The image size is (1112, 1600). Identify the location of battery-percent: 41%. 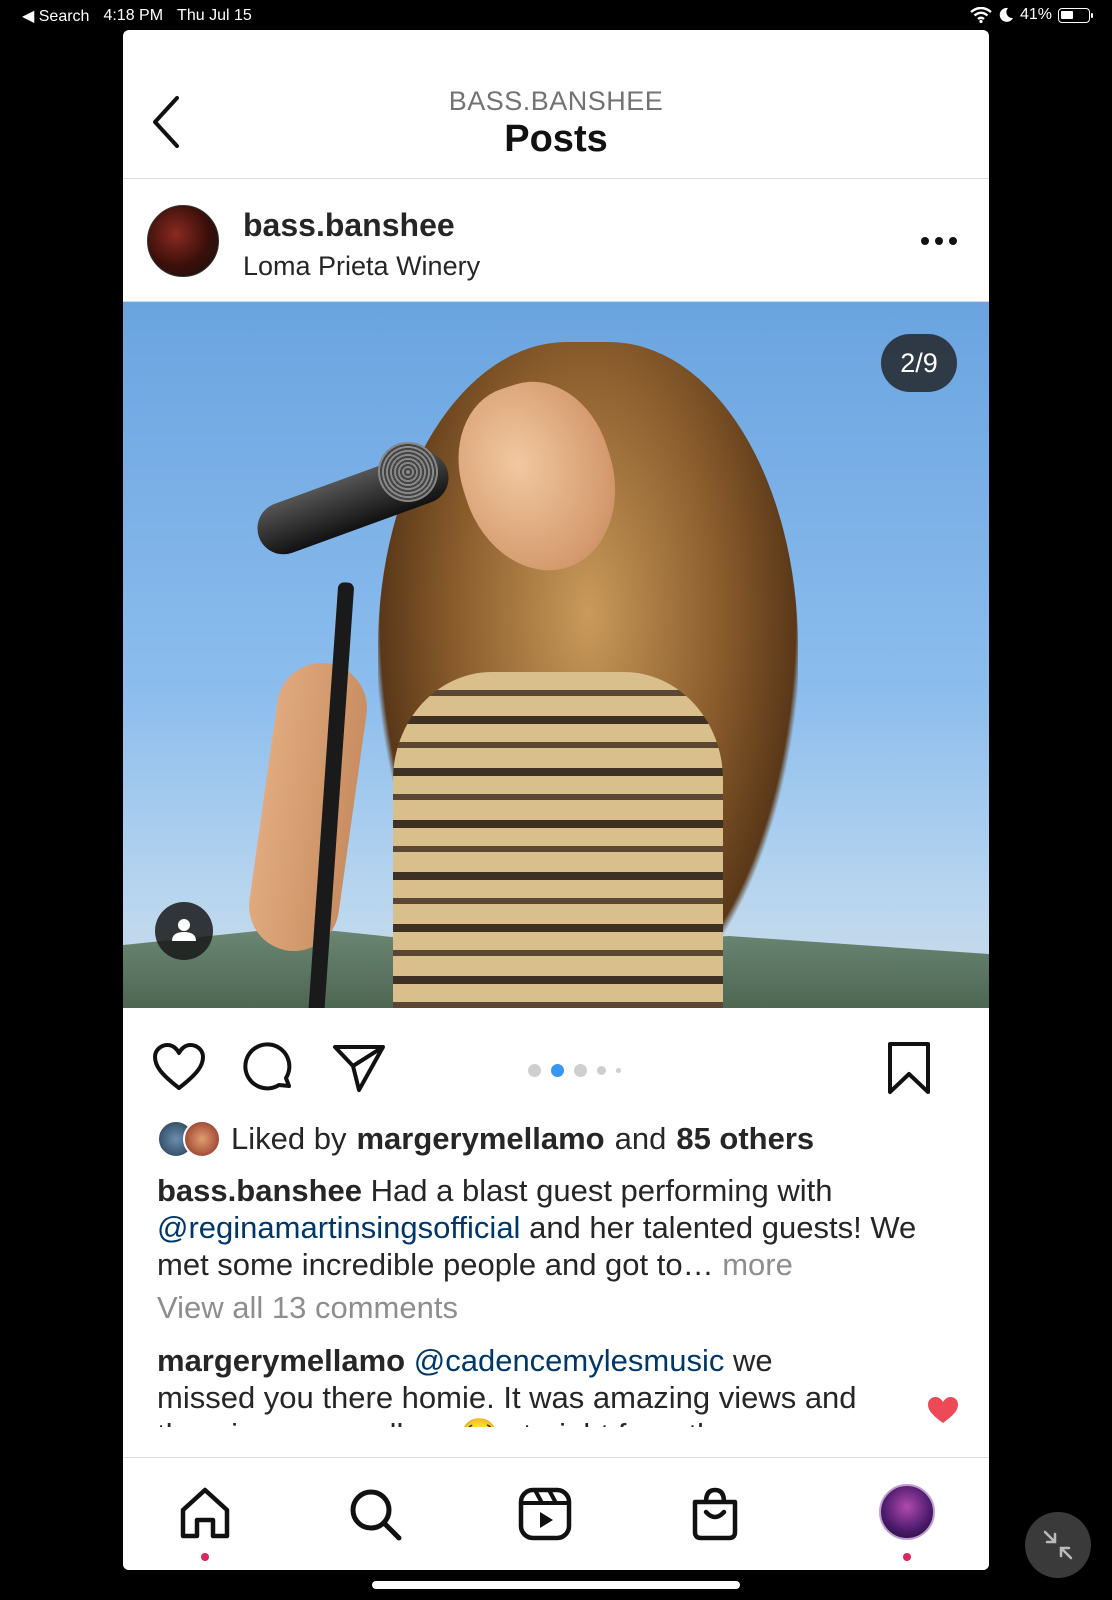
(1035, 14).